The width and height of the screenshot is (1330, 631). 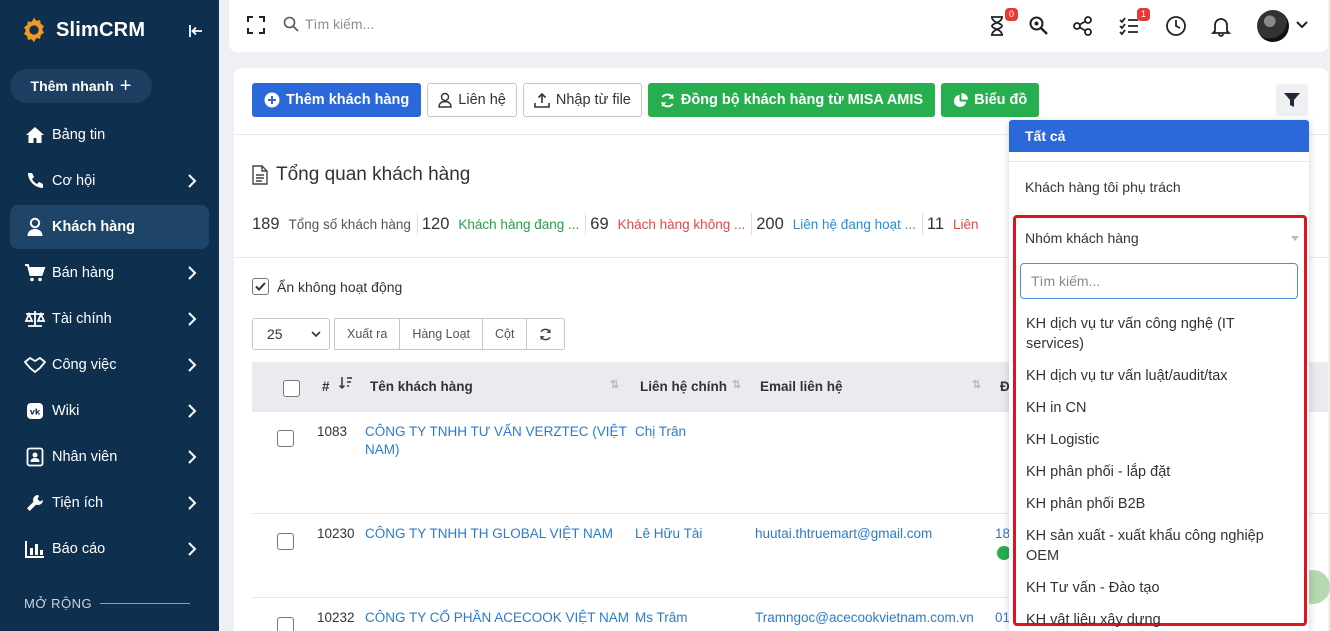 I want to click on sidebar-item-bang-tin: Bảng tin, so click(x=109, y=135).